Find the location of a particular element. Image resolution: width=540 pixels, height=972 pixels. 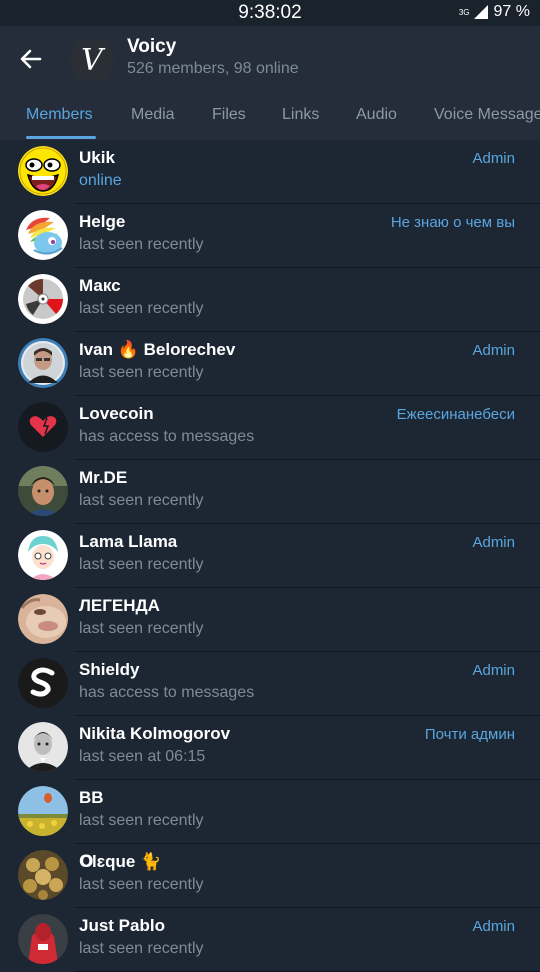

member-row: Shieldy has access to messages Admin is located at coordinates (270, 684).